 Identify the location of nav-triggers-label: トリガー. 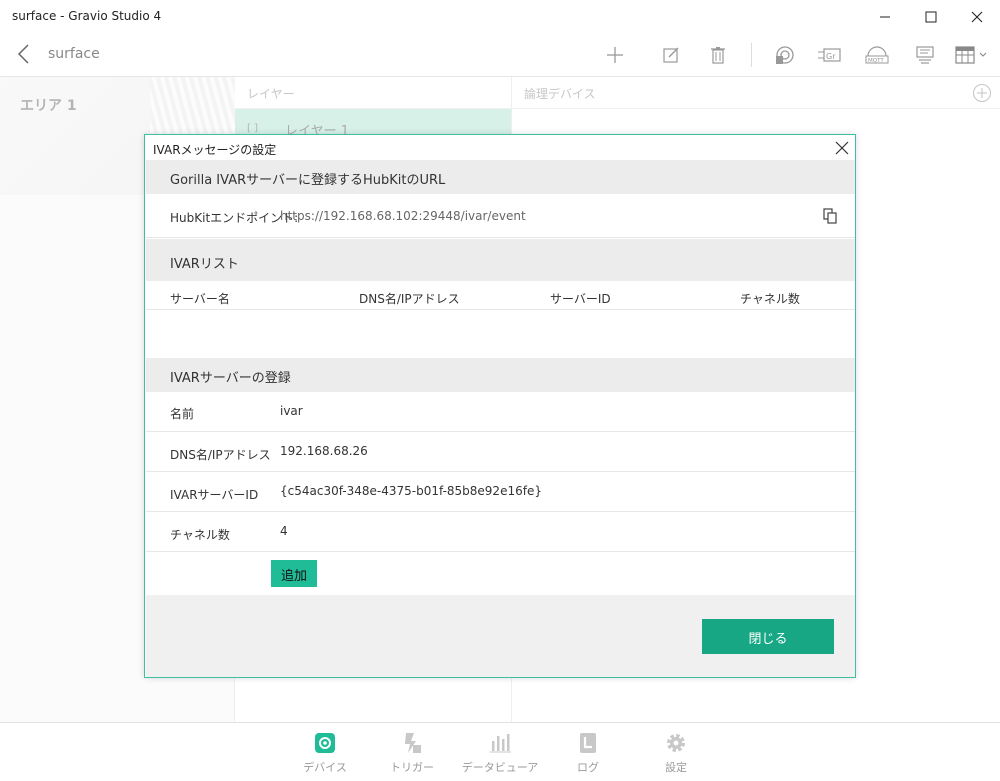
(412, 767).